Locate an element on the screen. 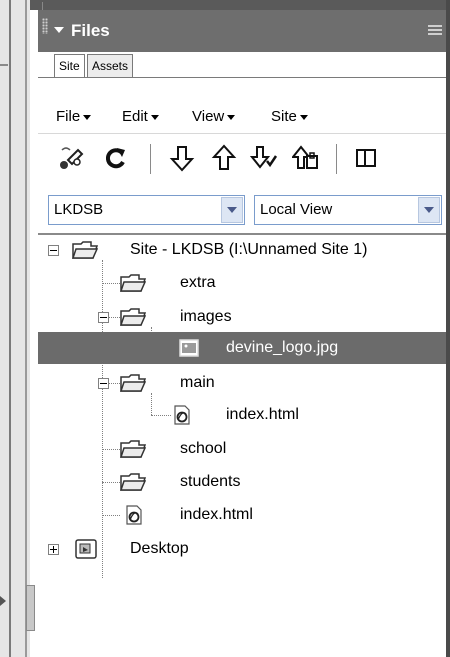 Image resolution: width=450 pixels, height=657 pixels. left-dock-chrome is located at coordinates (17, 328).